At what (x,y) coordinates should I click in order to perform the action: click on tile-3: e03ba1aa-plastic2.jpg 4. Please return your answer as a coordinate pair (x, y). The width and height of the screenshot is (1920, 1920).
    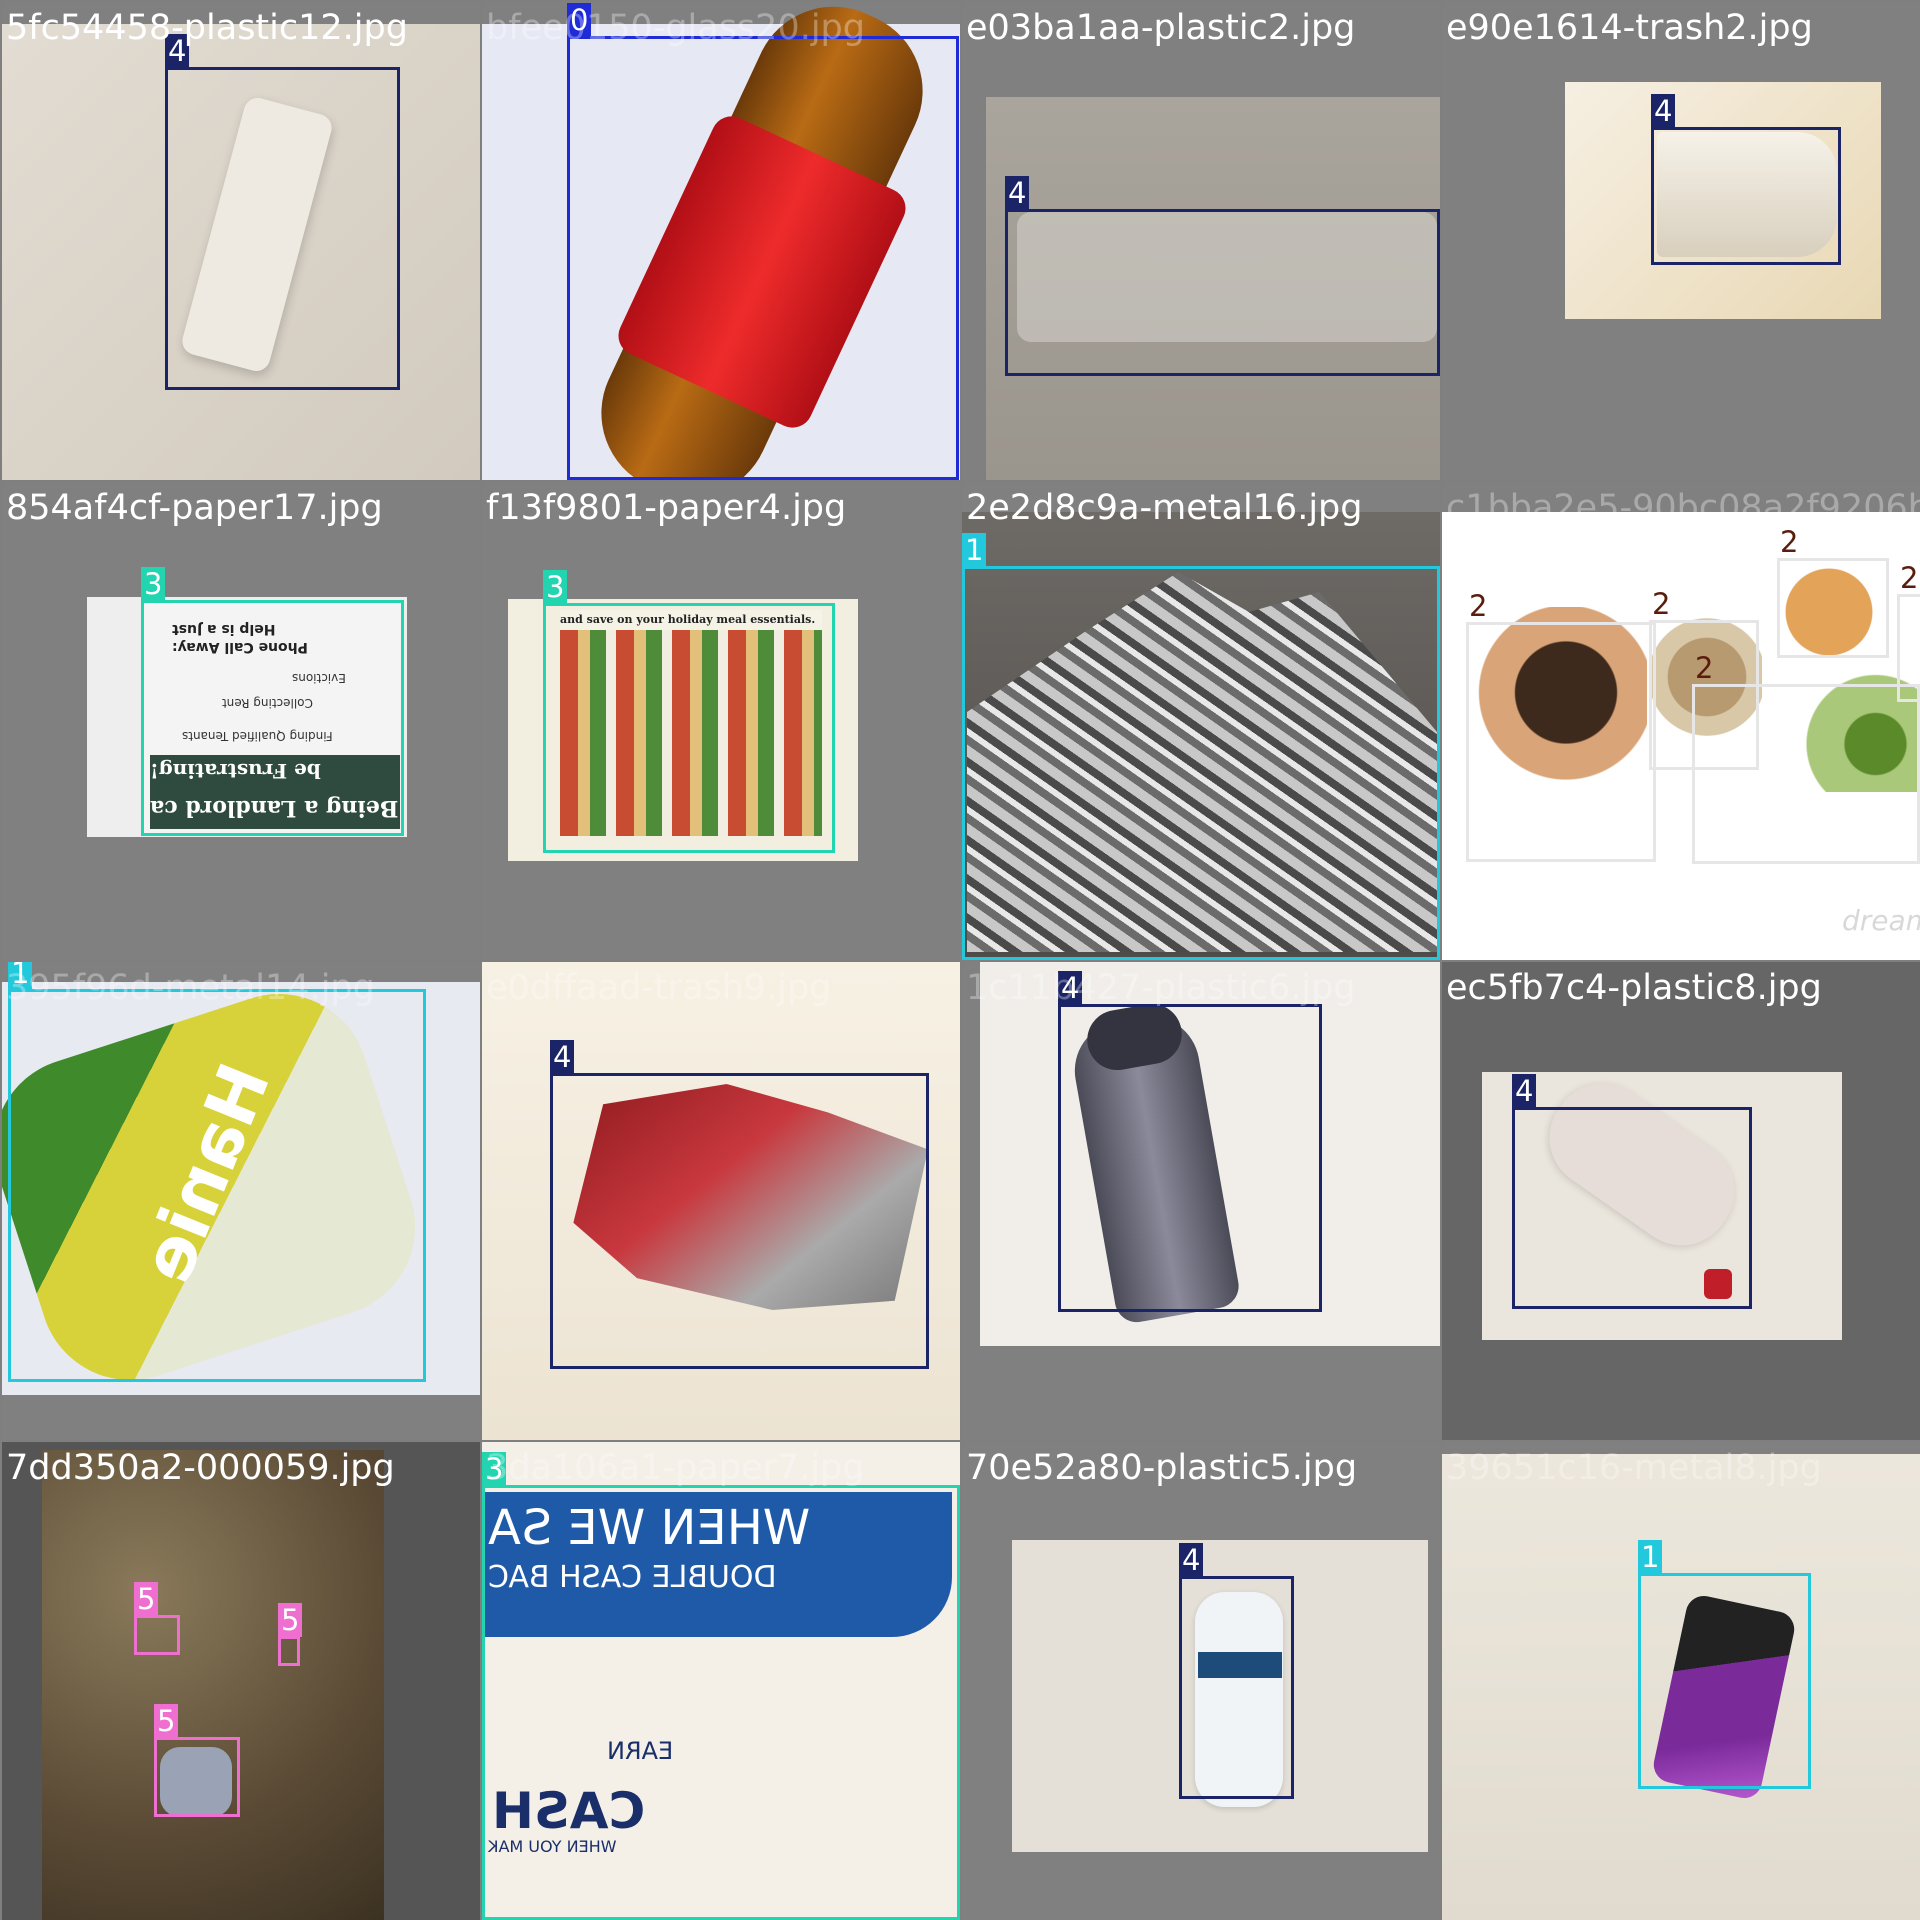
    Looking at the image, I should click on (1201, 241).